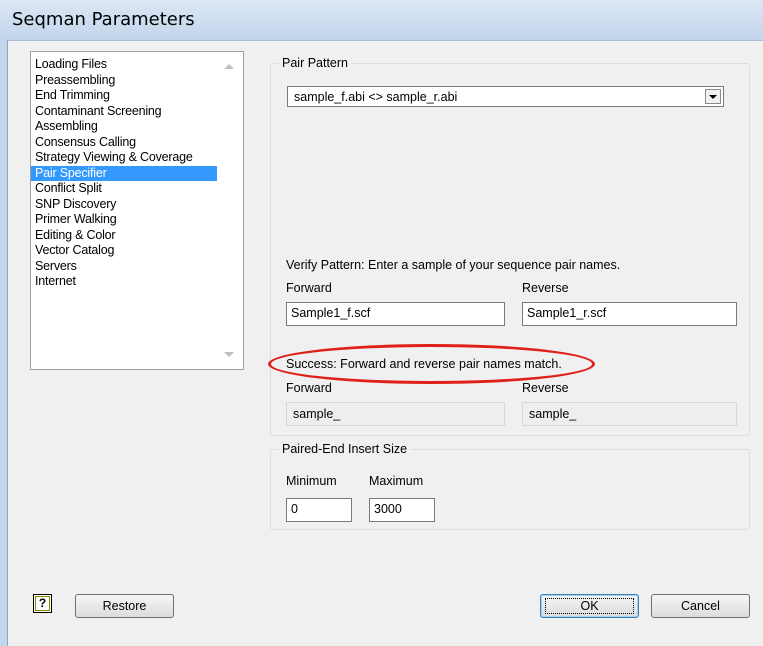 This screenshot has height=646, width=763. Describe the element at coordinates (545, 288) in the screenshot. I see `reverse-label: Reverse` at that location.